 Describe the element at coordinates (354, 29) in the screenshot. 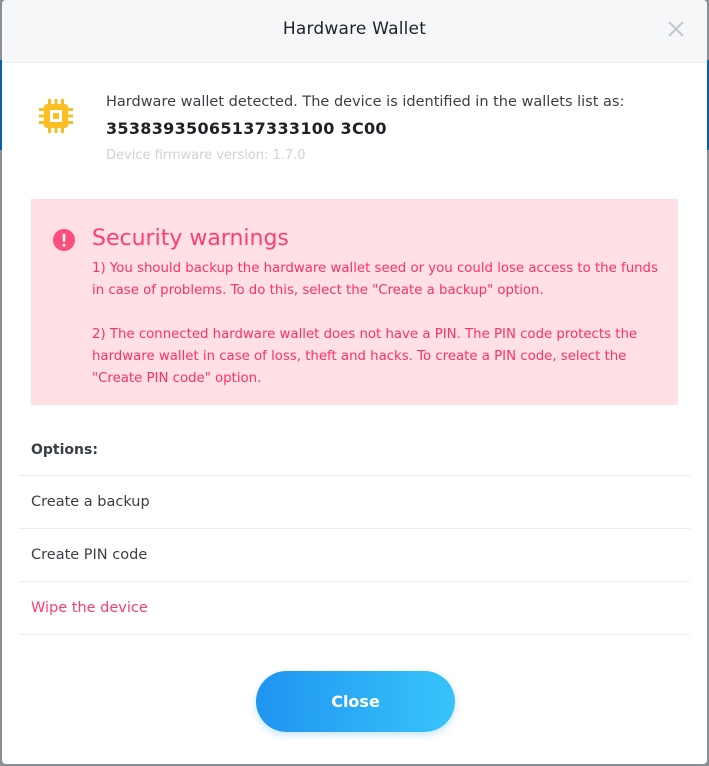

I see `dialog-title: Hardware Wallet` at that location.